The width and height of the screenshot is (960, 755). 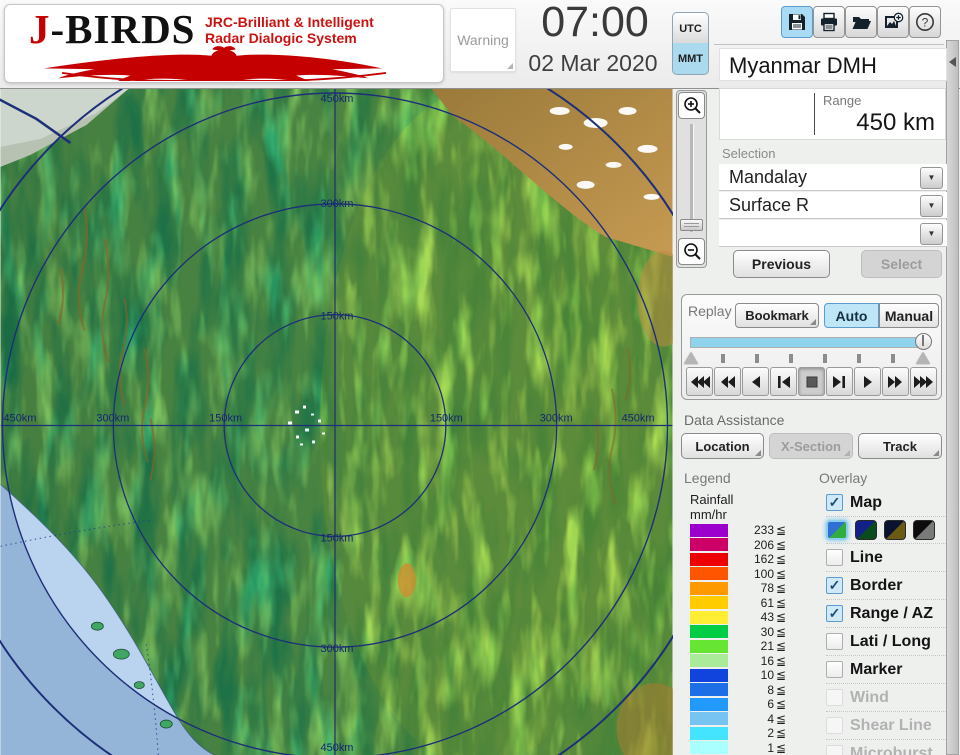 I want to click on overlay-item: ✓ Map, so click(x=886, y=502).